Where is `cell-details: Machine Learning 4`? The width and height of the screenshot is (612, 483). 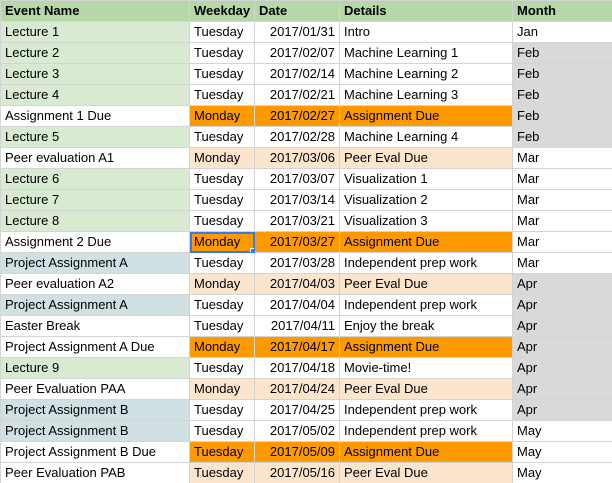
cell-details: Machine Learning 4 is located at coordinates (426, 137).